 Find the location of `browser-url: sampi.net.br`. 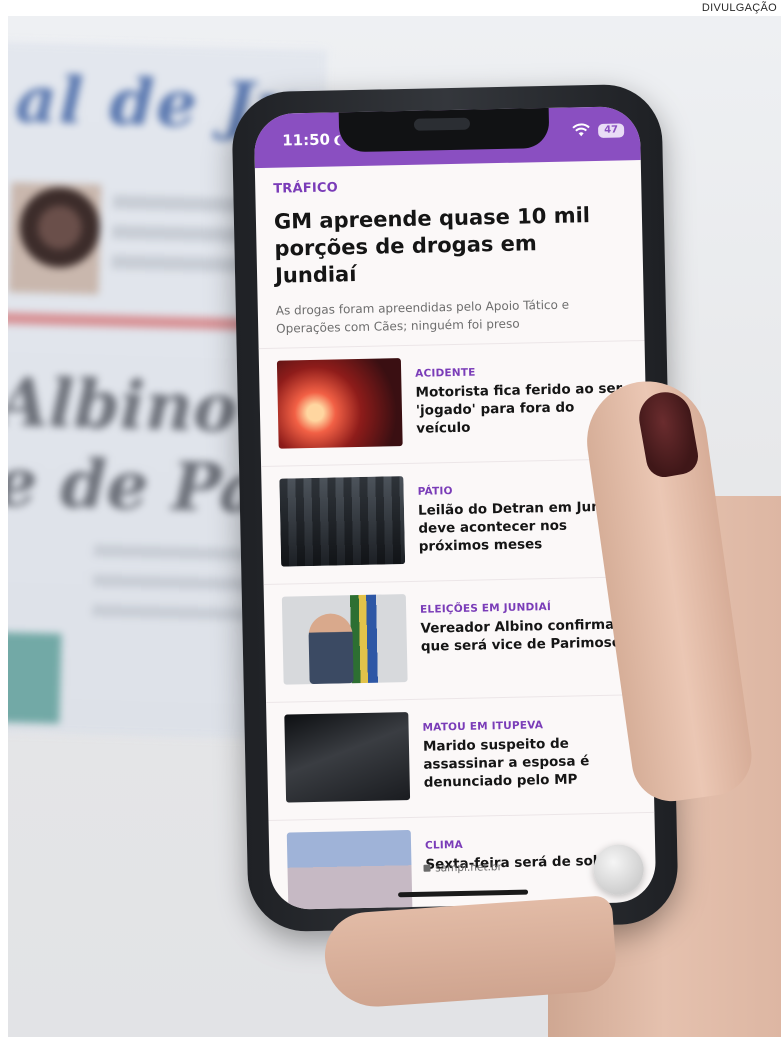

browser-url: sampi.net.br is located at coordinates (468, 867).